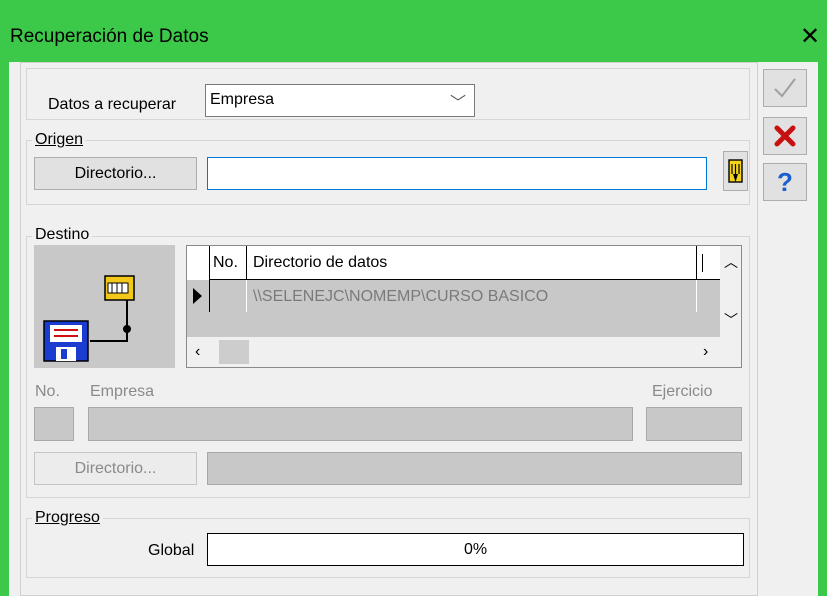 Image resolution: width=827 pixels, height=596 pixels. I want to click on no-field, so click(54, 424).